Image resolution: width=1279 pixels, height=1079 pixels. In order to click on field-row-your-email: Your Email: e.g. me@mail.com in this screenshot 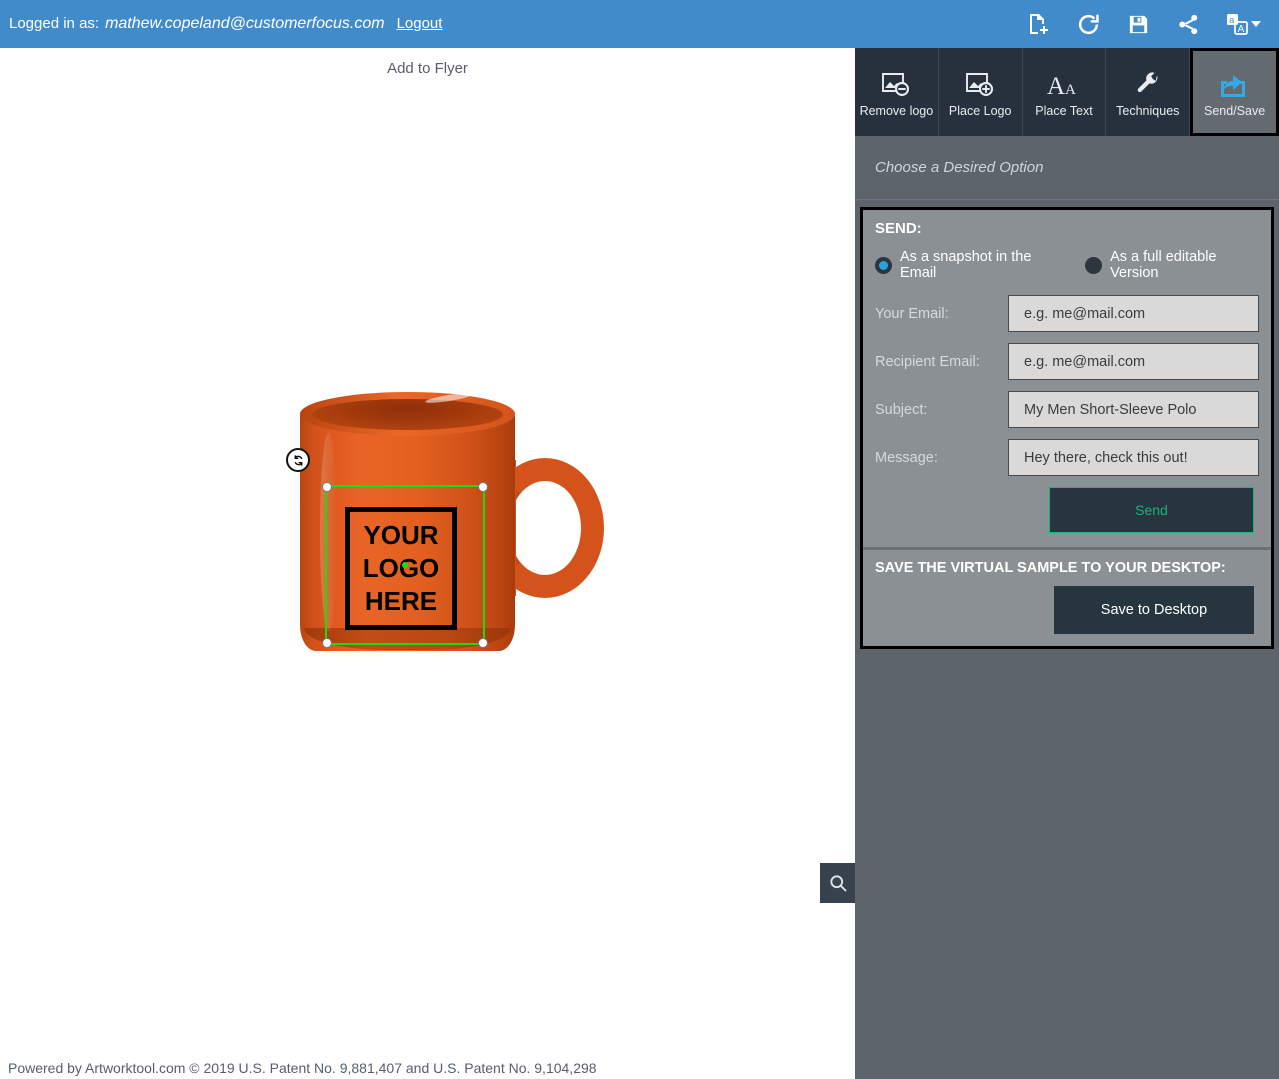, I will do `click(1067, 313)`.